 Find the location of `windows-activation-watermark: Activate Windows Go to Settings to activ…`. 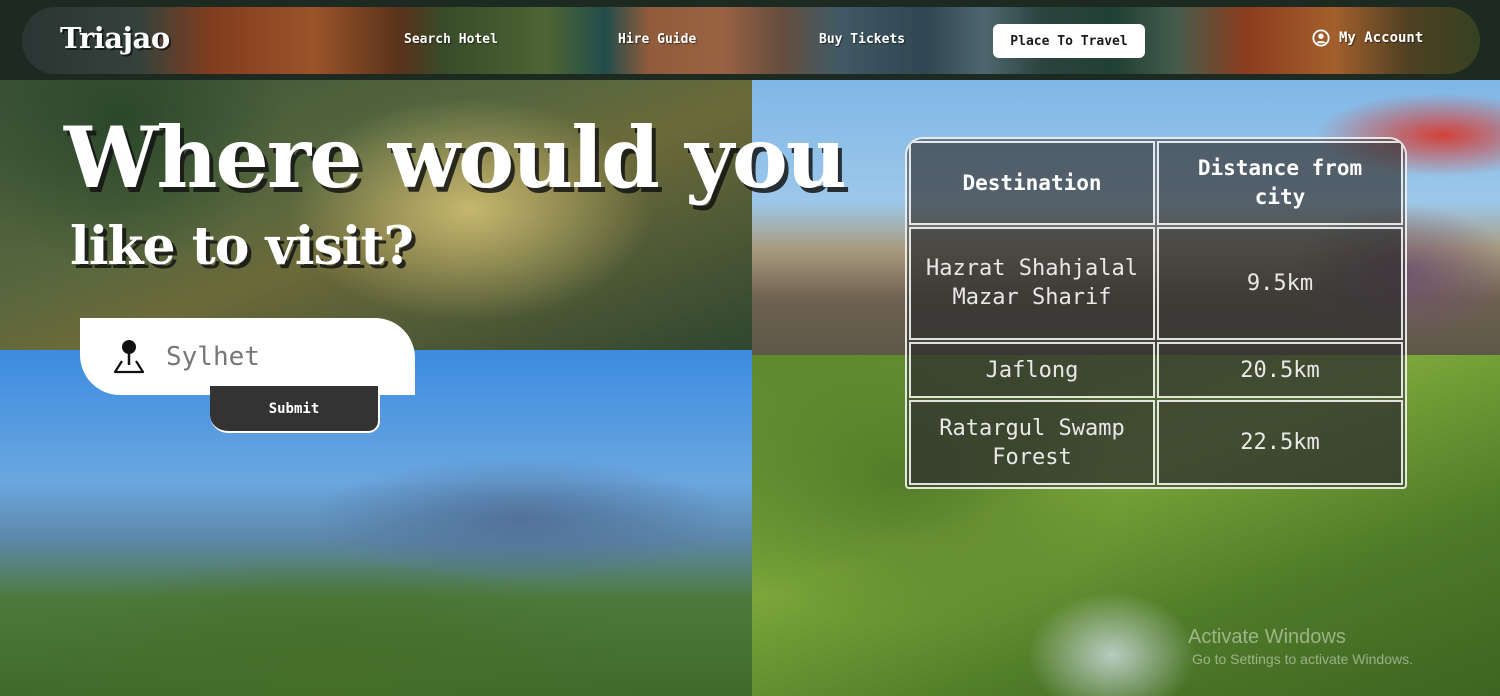

windows-activation-watermark: Activate Windows Go to Settings to activ… is located at coordinates (1300, 646).